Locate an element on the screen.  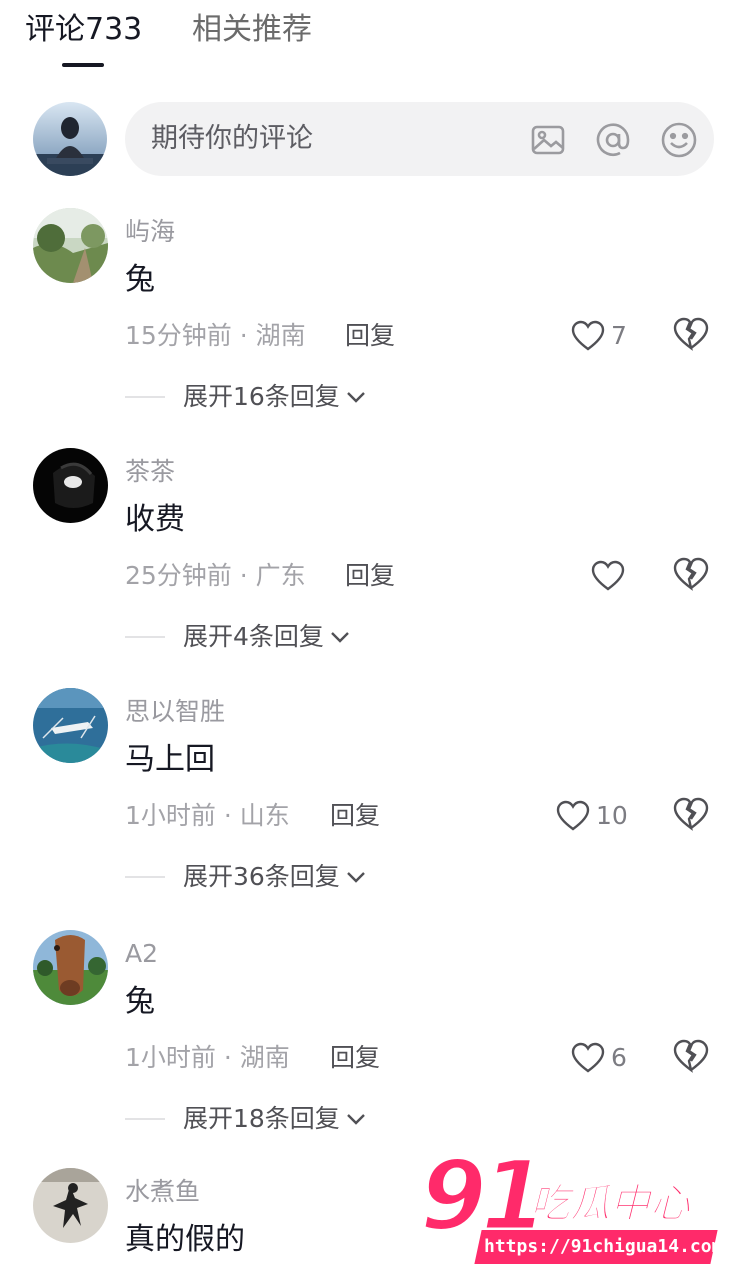
expand-replies-label: 展开16条回复 is located at coordinates (261, 396).